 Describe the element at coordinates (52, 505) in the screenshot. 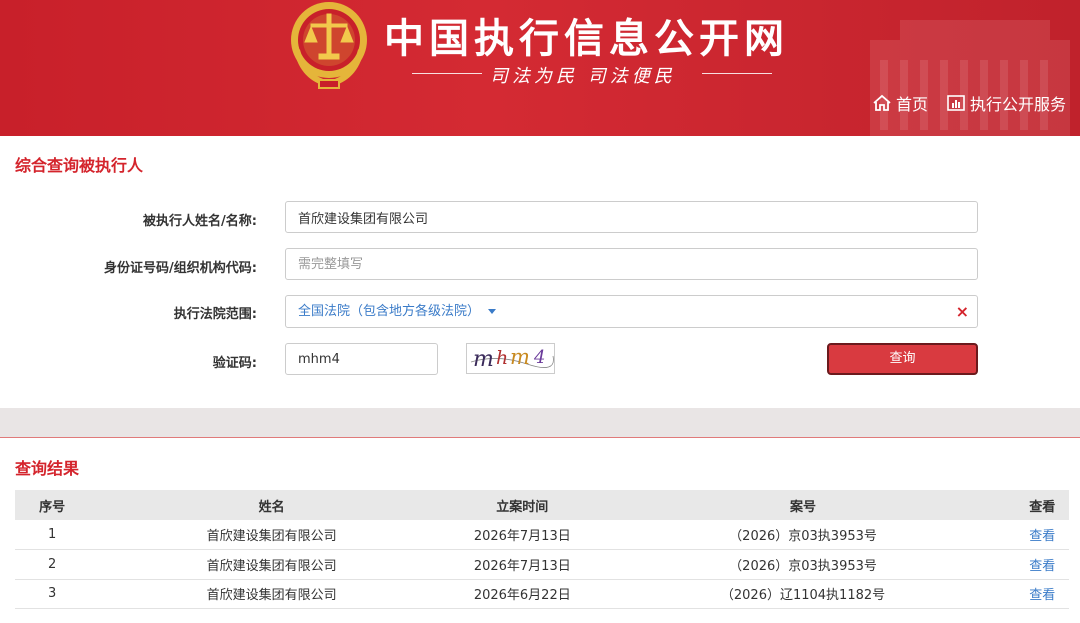

I see `col-index-header: 序号` at that location.